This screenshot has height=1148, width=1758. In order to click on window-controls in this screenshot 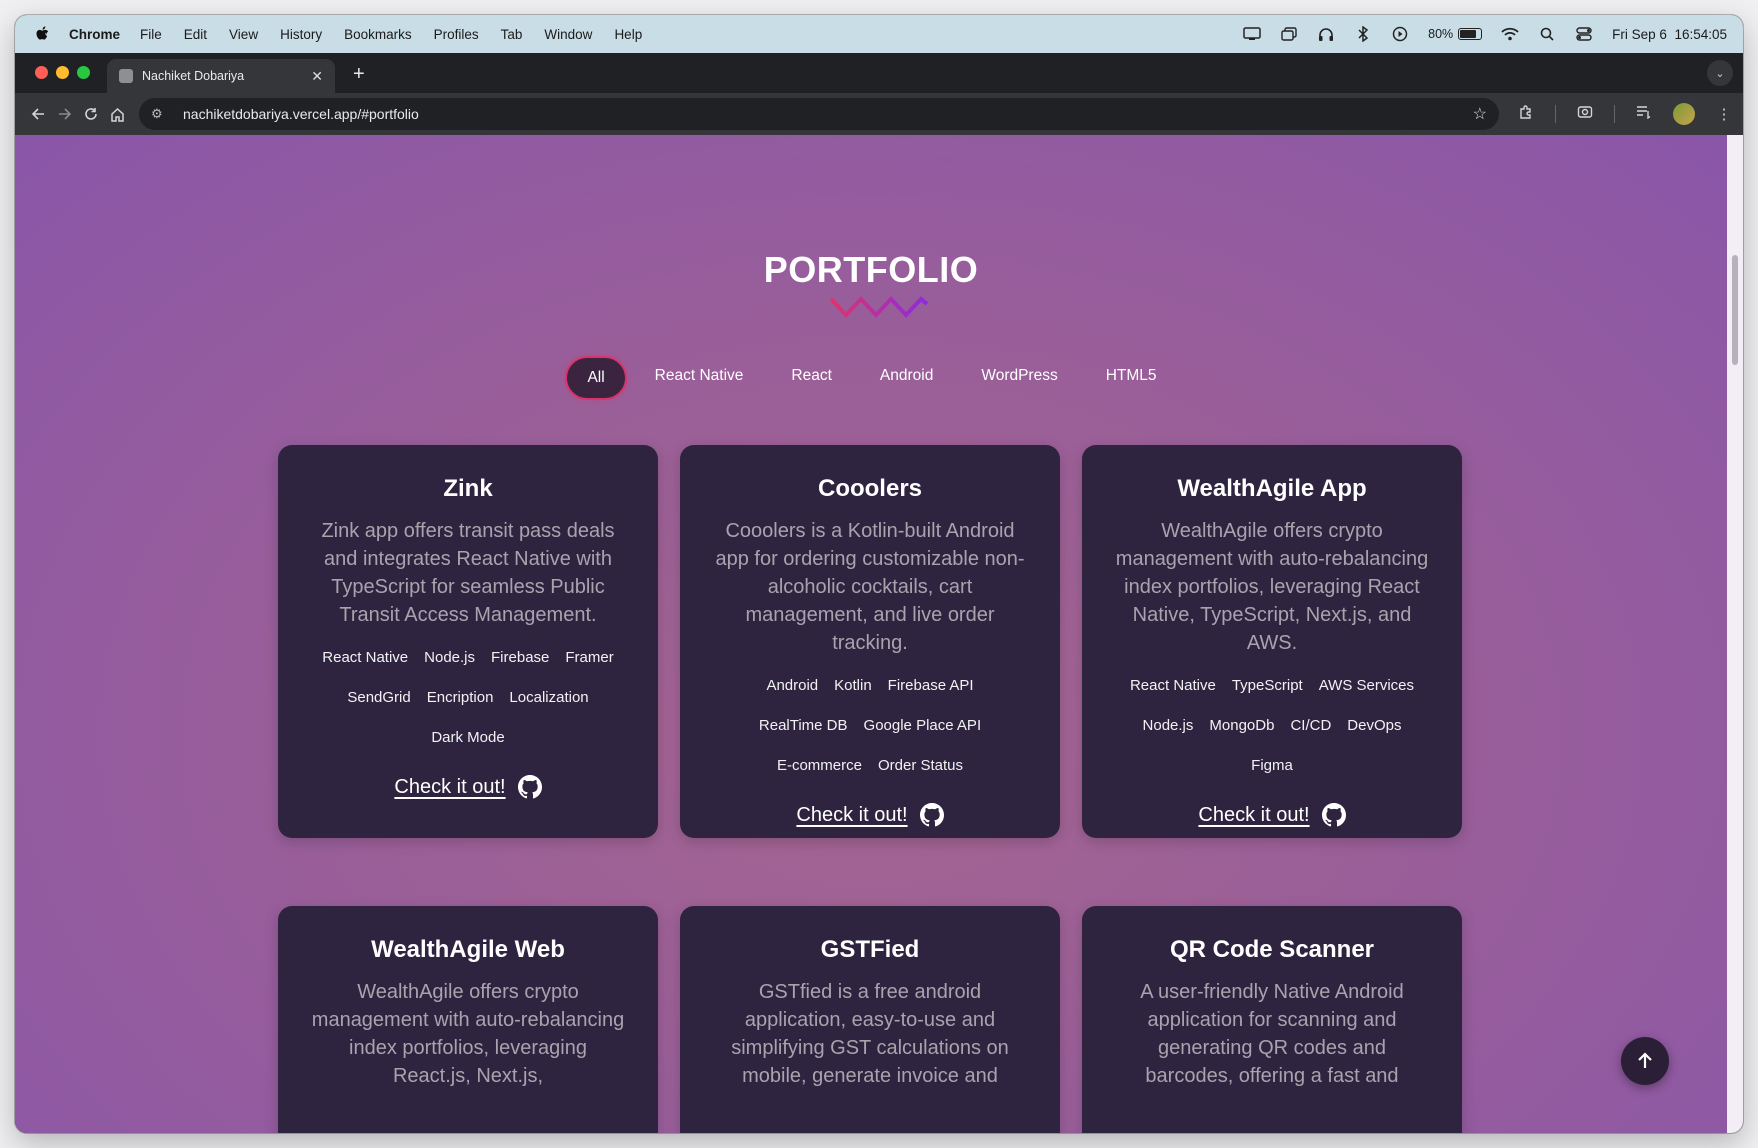, I will do `click(62, 72)`.